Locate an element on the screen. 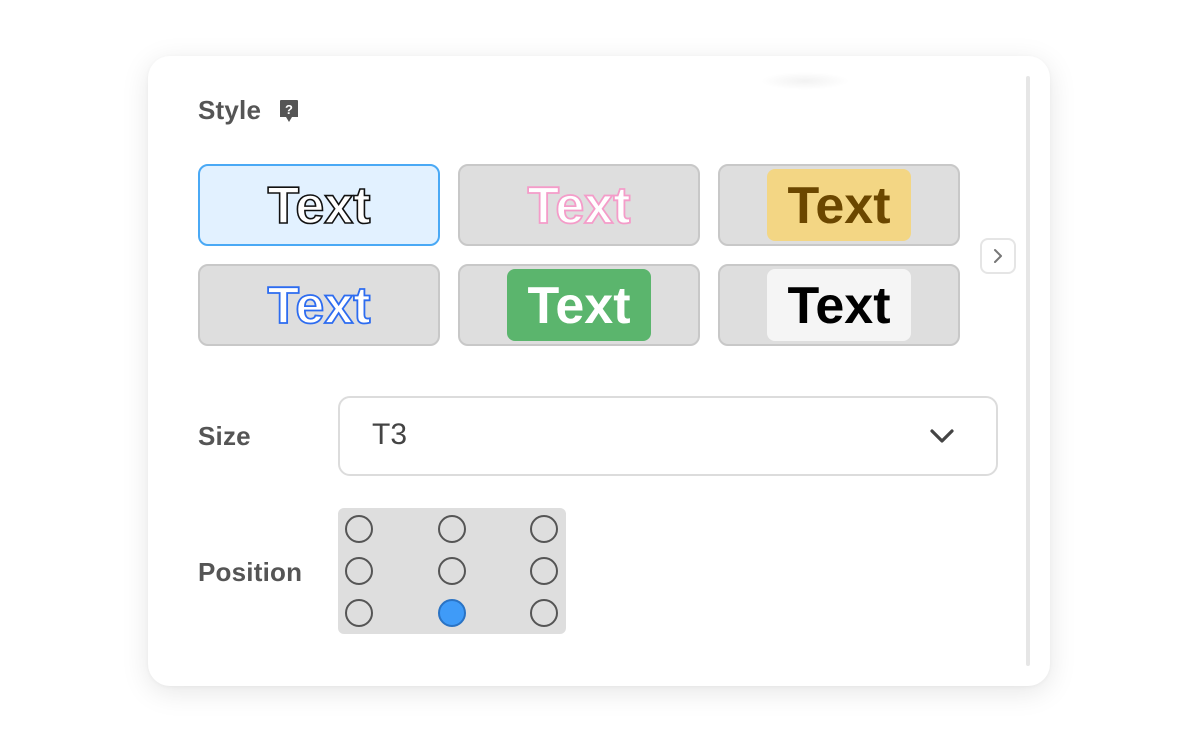 This screenshot has height=740, width=1200. style-preset-outline-blue: Text is located at coordinates (319, 305).